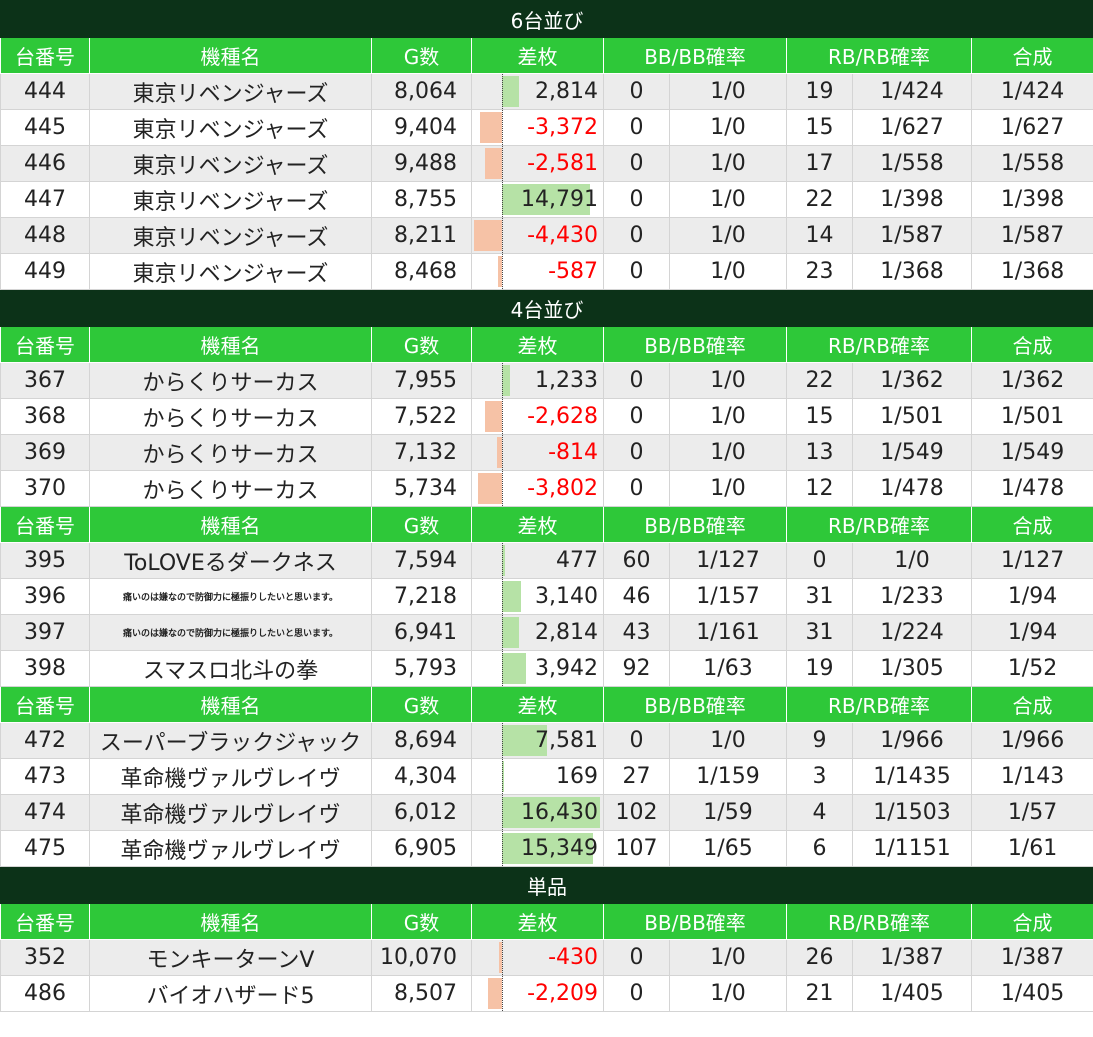  What do you see at coordinates (546, 271) in the screenshot?
I see `table-row: 449 東京リベンジャーズ 8,468 -587 0 1/0 23 1/368 1/368` at bounding box center [546, 271].